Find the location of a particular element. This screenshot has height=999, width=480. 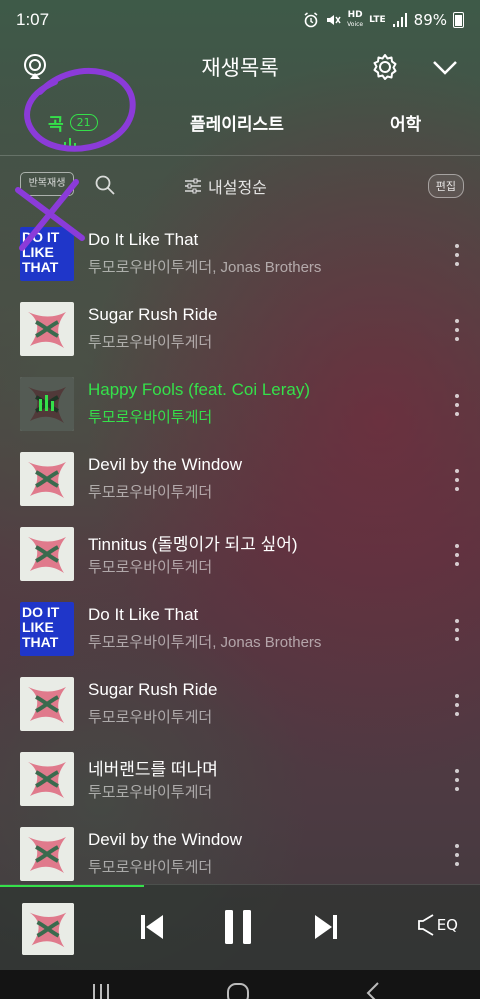

settings-icon is located at coordinates (385, 67).